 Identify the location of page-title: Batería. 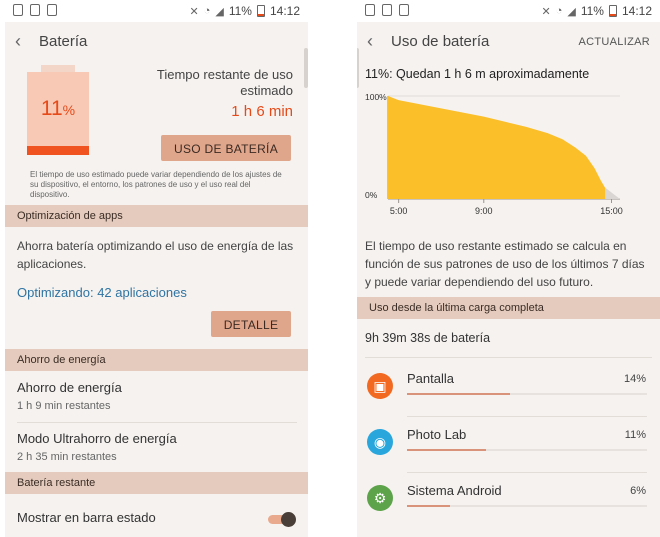
(63, 41).